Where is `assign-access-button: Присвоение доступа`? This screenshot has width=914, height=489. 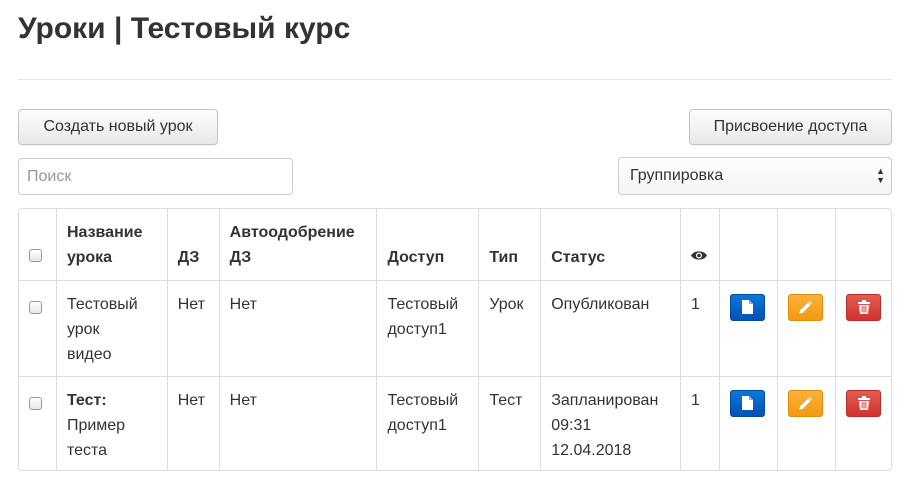 assign-access-button: Присвоение доступа is located at coordinates (790, 127).